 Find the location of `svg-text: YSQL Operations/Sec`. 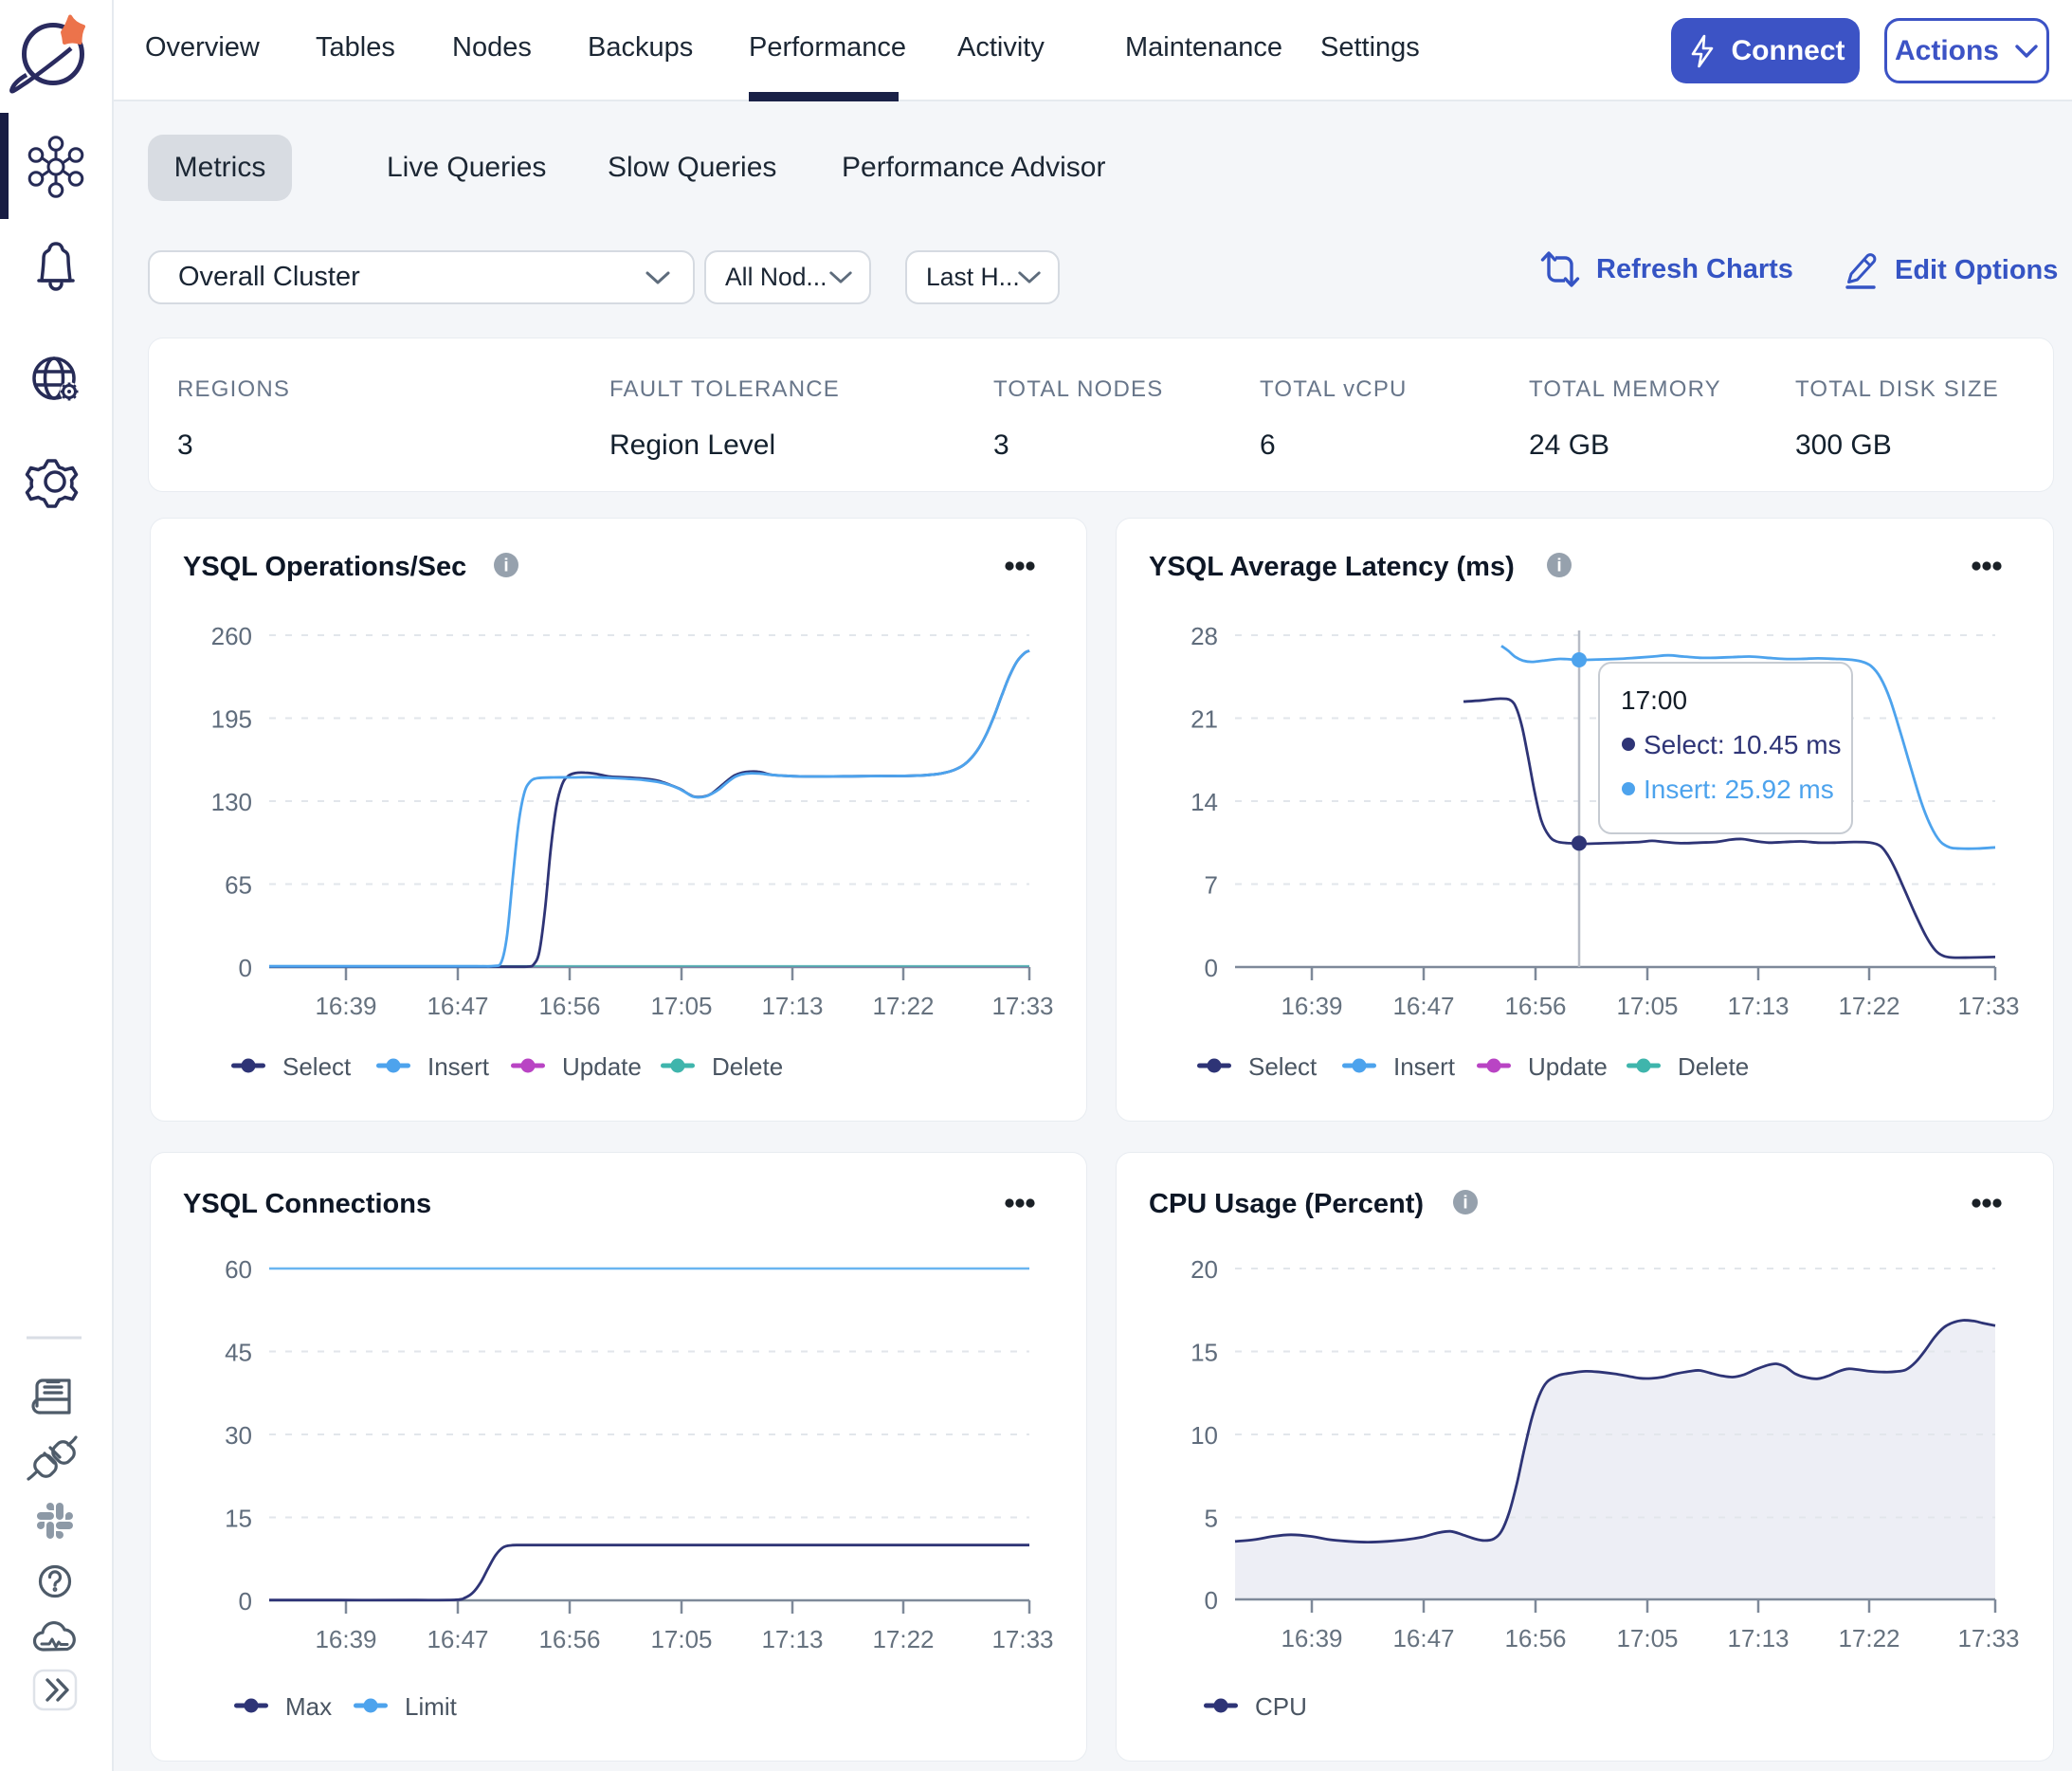

svg-text: YSQL Operations/Sec is located at coordinates (324, 567).